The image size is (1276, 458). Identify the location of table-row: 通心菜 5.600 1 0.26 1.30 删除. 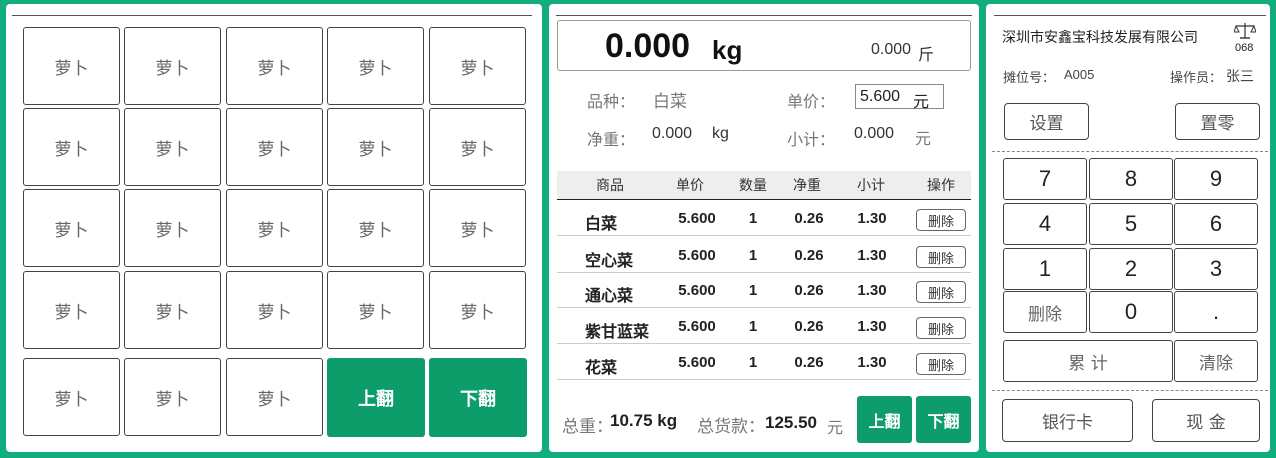
(764, 290).